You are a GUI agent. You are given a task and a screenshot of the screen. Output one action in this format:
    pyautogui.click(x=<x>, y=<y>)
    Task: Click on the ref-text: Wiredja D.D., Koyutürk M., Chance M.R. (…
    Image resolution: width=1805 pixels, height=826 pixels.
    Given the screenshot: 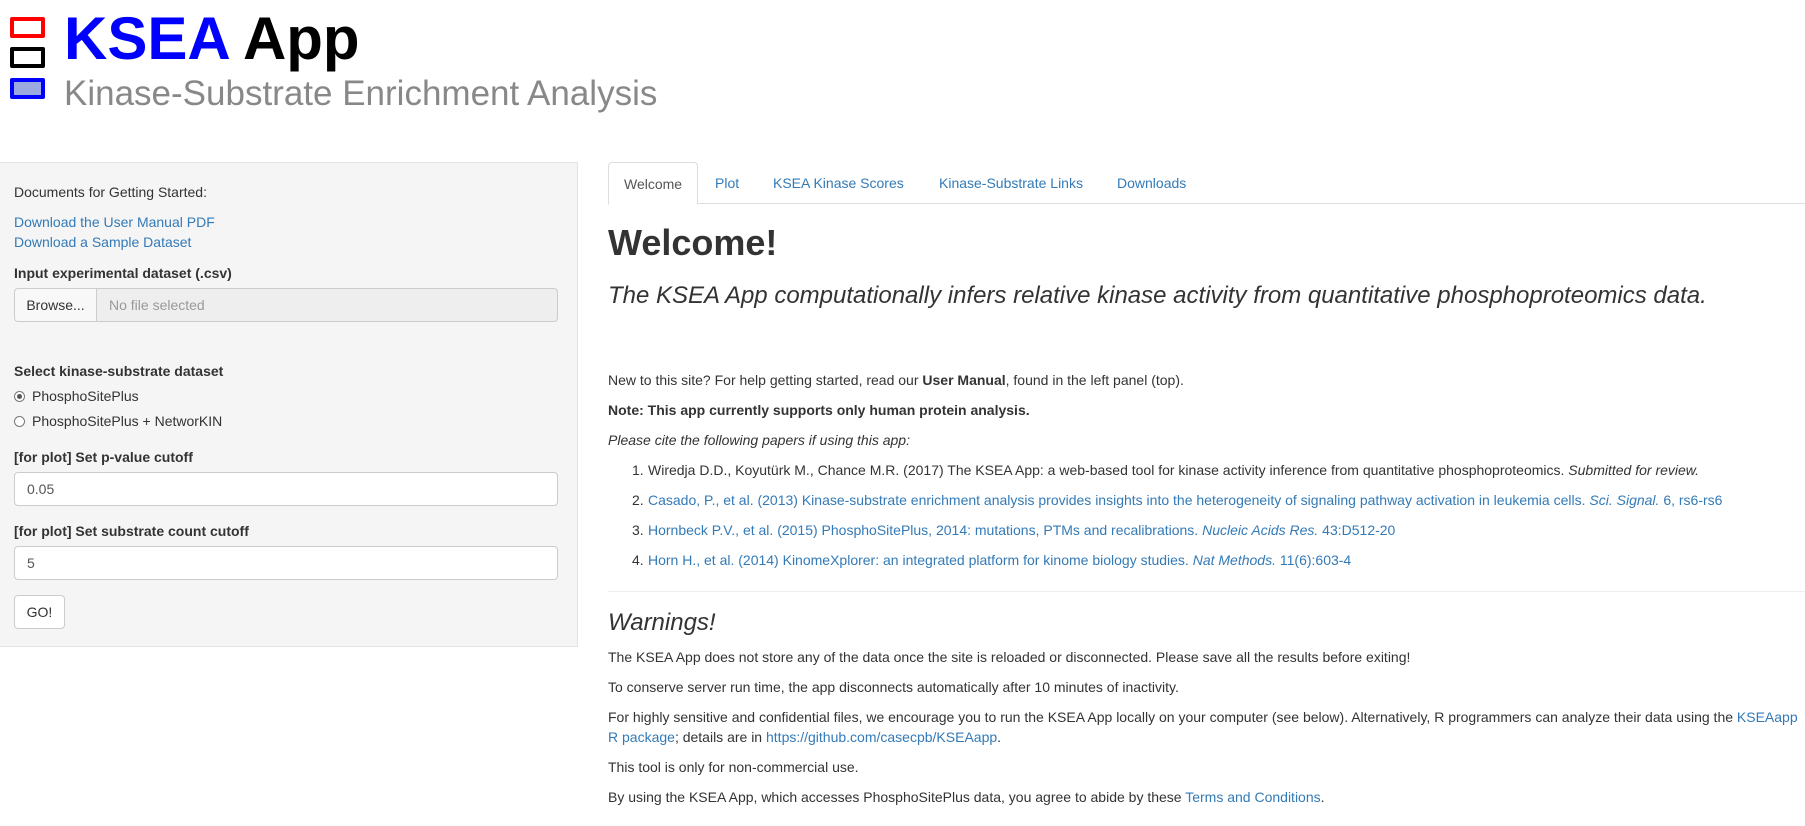 What is the action you would take?
    pyautogui.click(x=1108, y=470)
    